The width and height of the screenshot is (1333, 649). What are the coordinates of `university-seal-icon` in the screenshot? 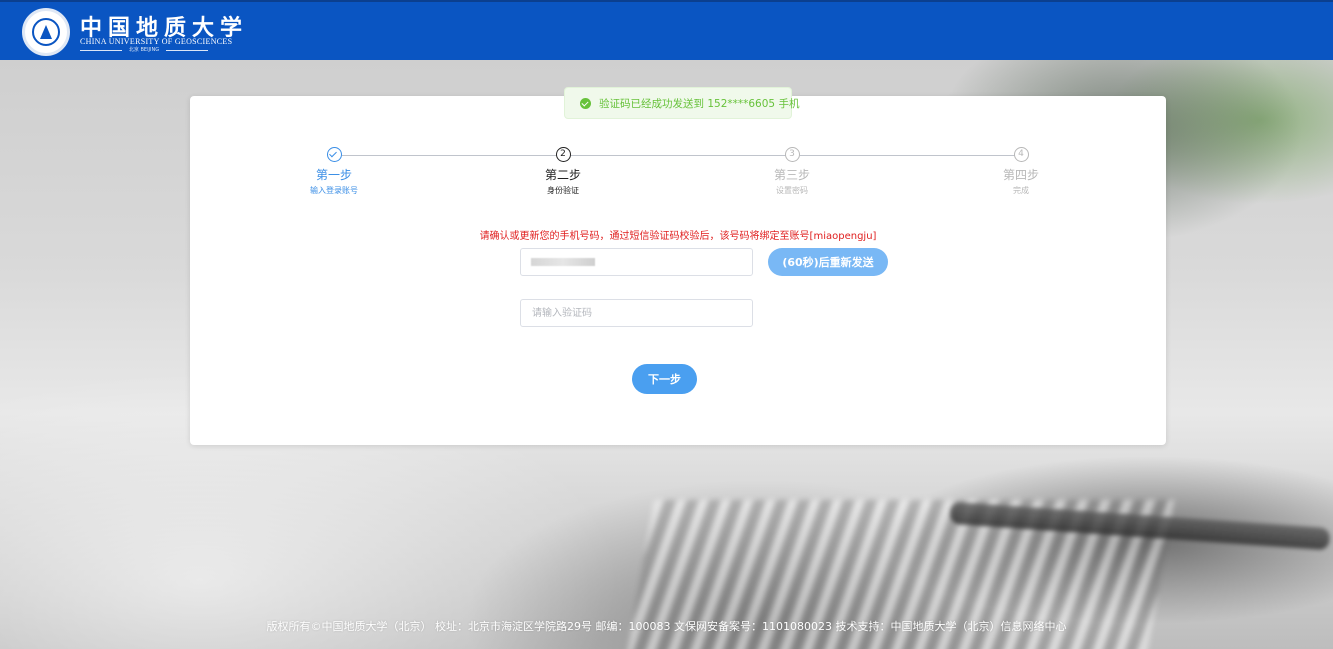 It's located at (46, 32).